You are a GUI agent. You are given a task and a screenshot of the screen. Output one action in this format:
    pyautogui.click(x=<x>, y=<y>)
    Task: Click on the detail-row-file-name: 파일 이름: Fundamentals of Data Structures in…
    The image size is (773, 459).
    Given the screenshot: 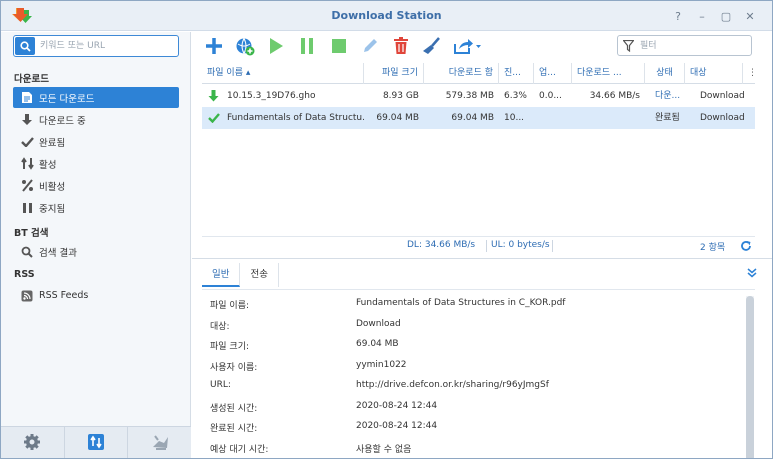 What is the action you would take?
    pyautogui.click(x=472, y=304)
    